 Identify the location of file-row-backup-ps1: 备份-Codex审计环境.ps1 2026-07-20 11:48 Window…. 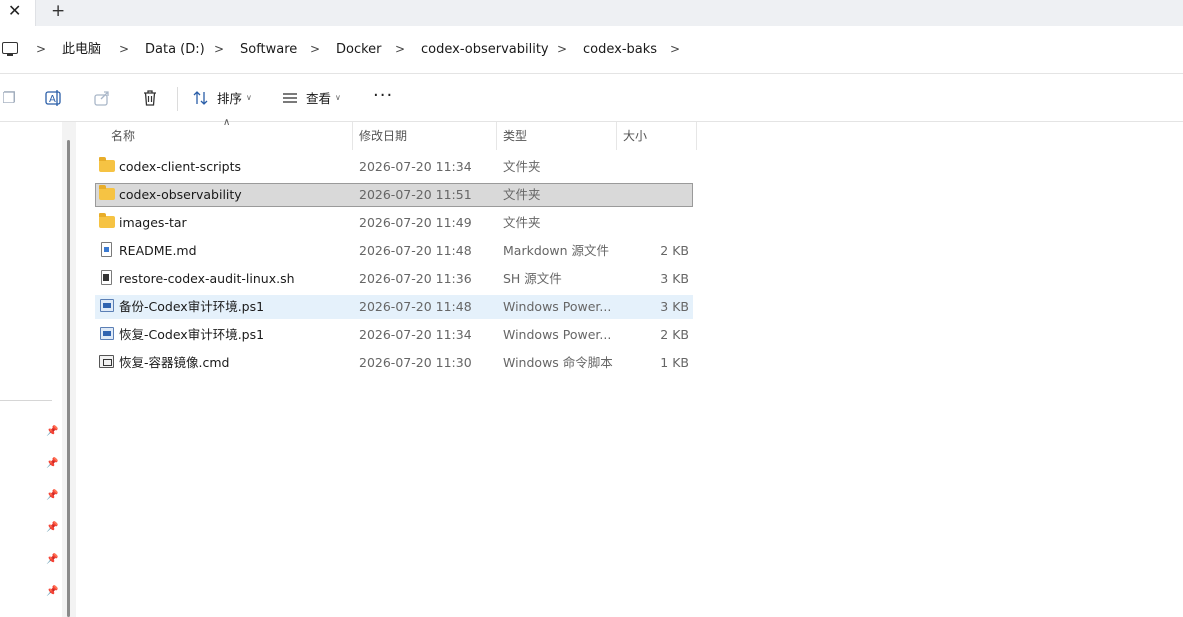
(394, 307).